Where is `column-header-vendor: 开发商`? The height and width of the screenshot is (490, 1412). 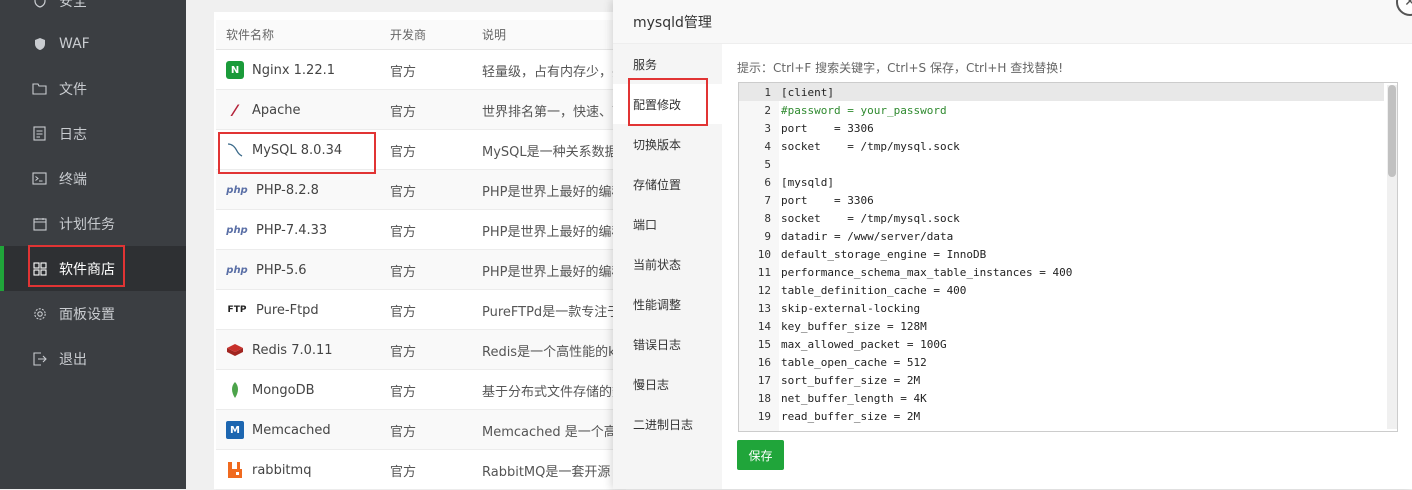
column-header-vendor: 开发商 is located at coordinates (408, 35).